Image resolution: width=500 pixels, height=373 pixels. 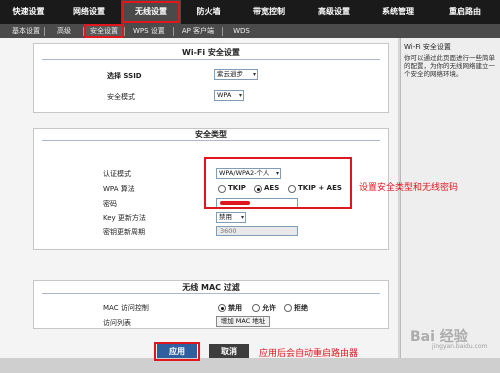 I want to click on mac-filter-title: 无线 MAC 过滤, so click(x=211, y=287).